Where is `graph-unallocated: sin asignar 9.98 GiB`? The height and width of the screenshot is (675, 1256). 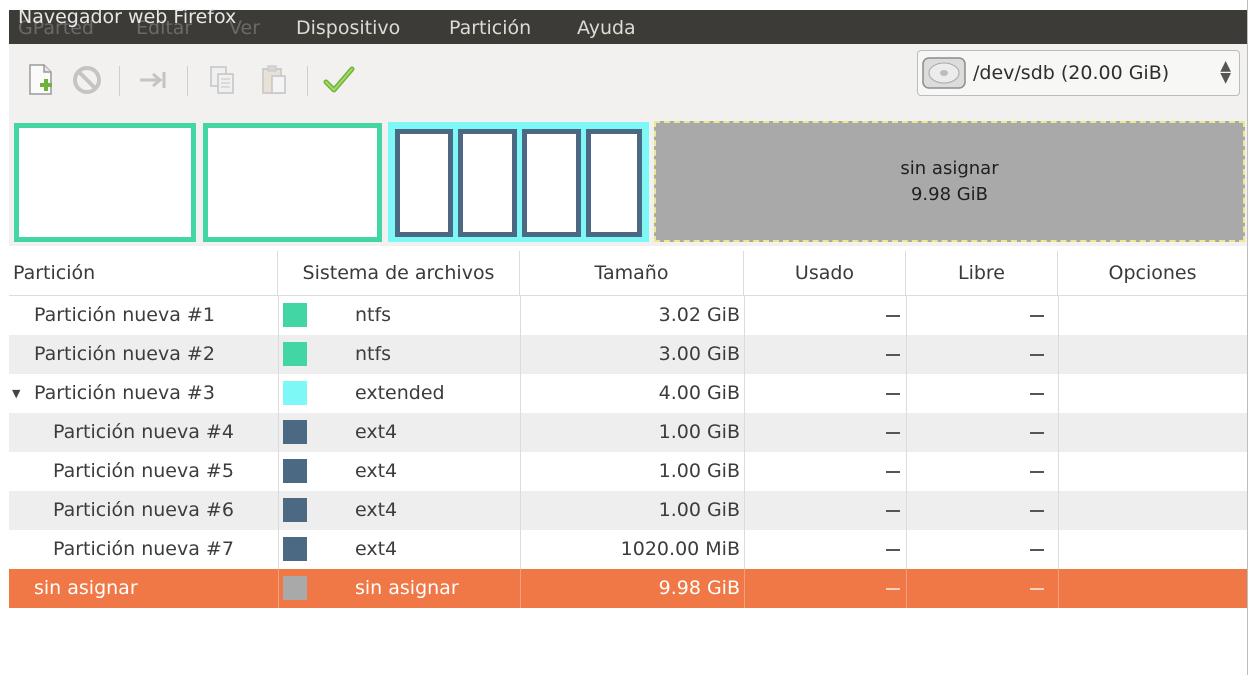 graph-unallocated: sin asignar 9.98 GiB is located at coordinates (949, 181).